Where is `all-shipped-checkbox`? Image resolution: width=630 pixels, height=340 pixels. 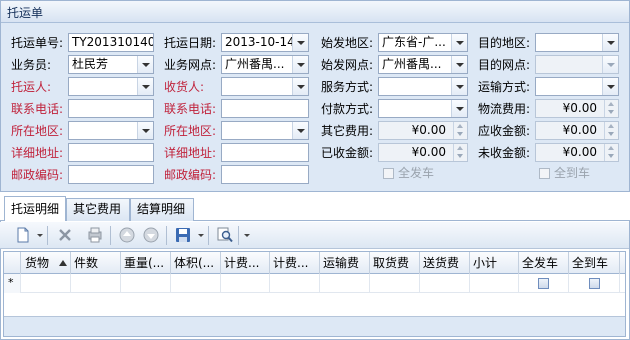 all-shipped-checkbox is located at coordinates (388, 173).